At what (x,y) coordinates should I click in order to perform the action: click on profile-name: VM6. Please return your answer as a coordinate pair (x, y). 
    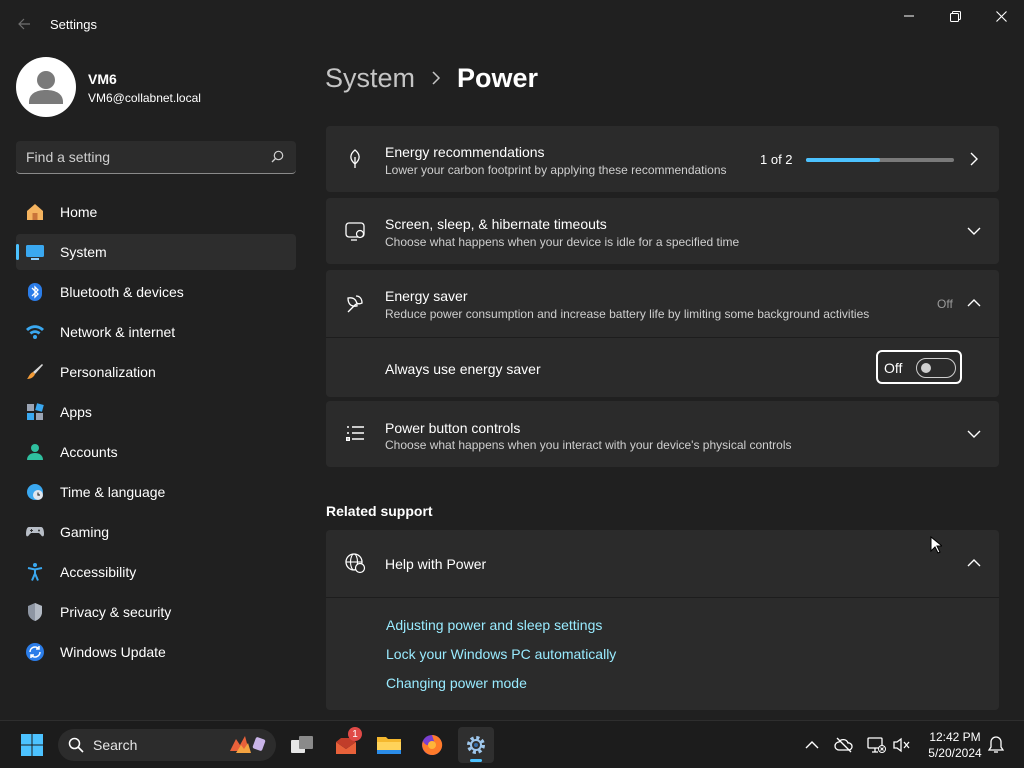
    Looking at the image, I should click on (102, 79).